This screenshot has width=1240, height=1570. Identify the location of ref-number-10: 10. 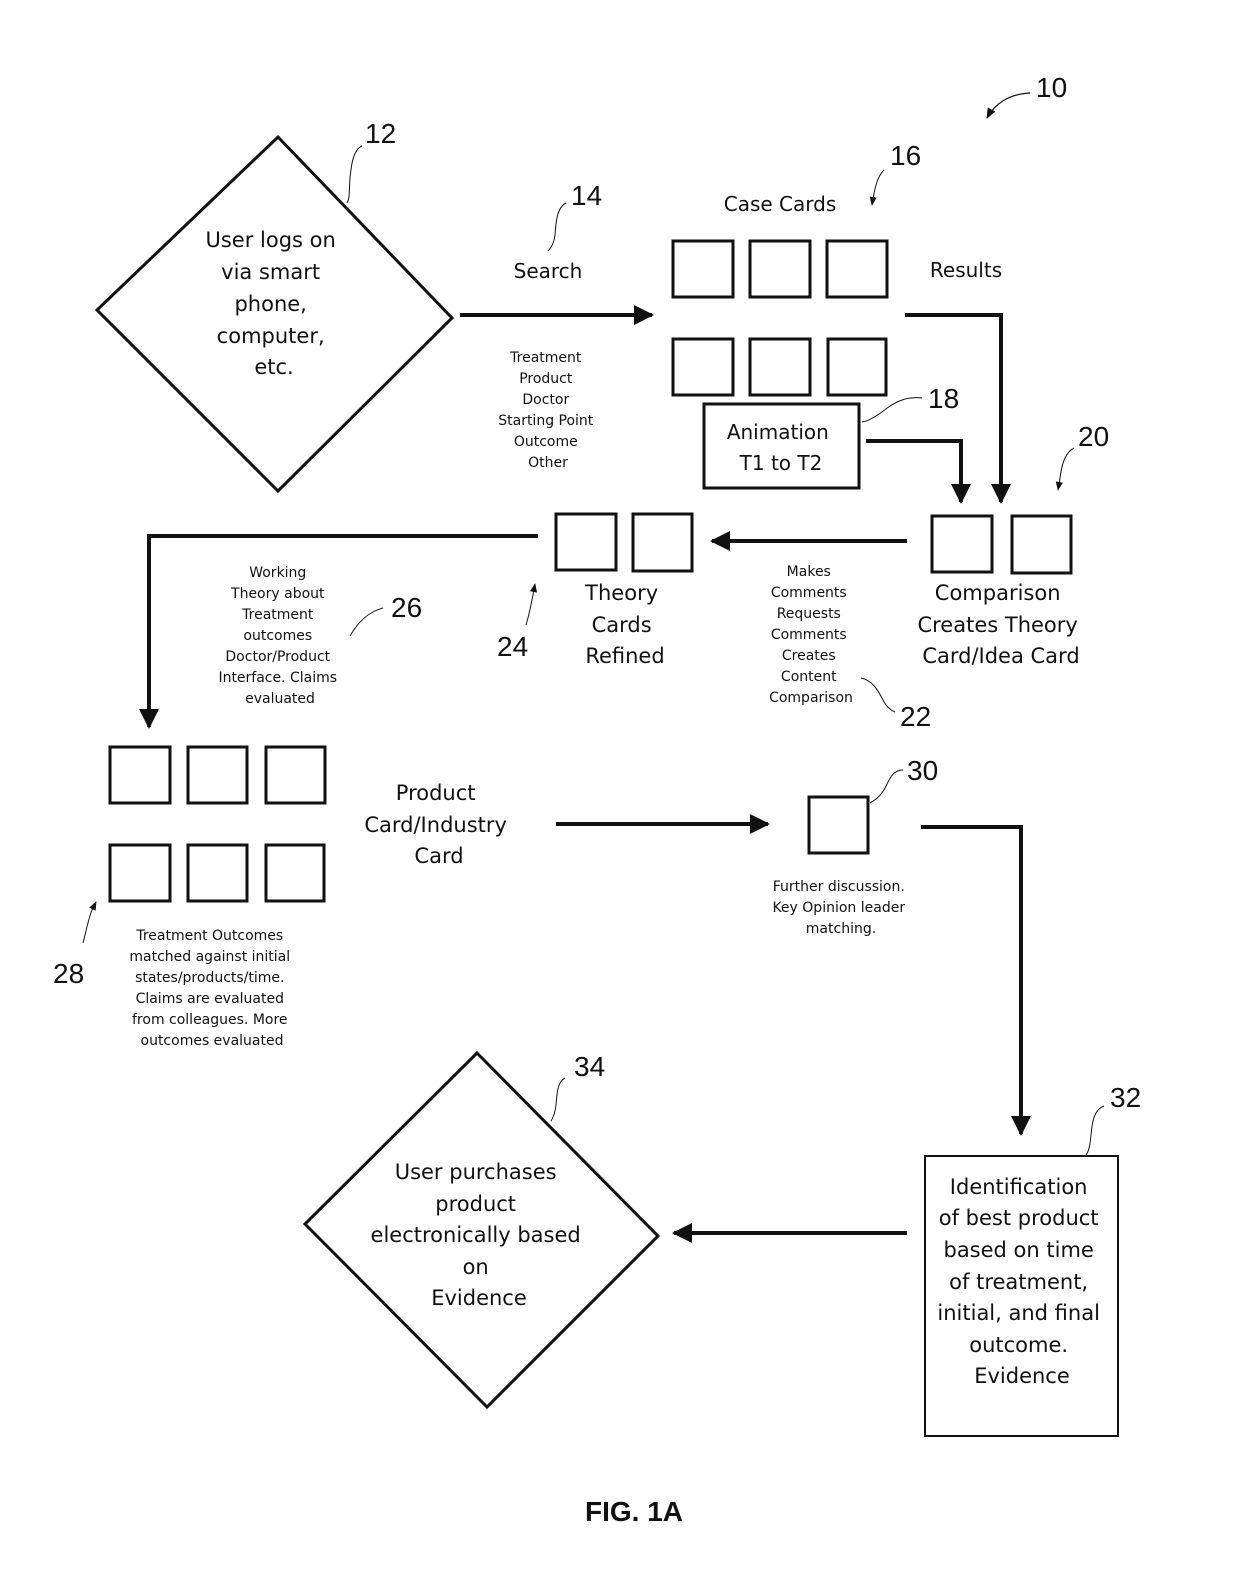
(1051, 87).